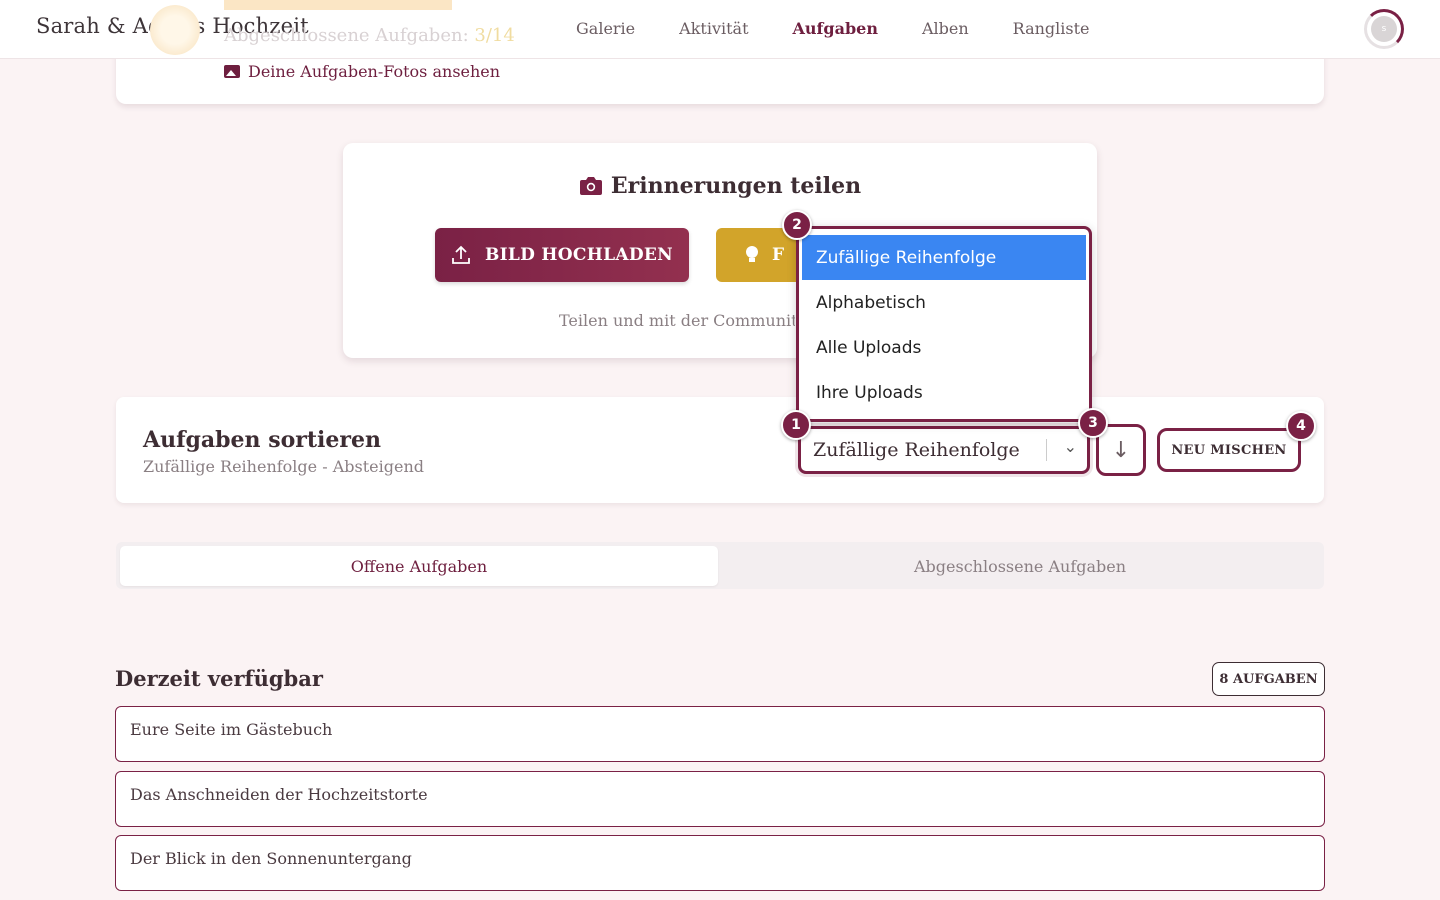 The width and height of the screenshot is (1440, 900). I want to click on user-avatar: s, so click(1384, 29).